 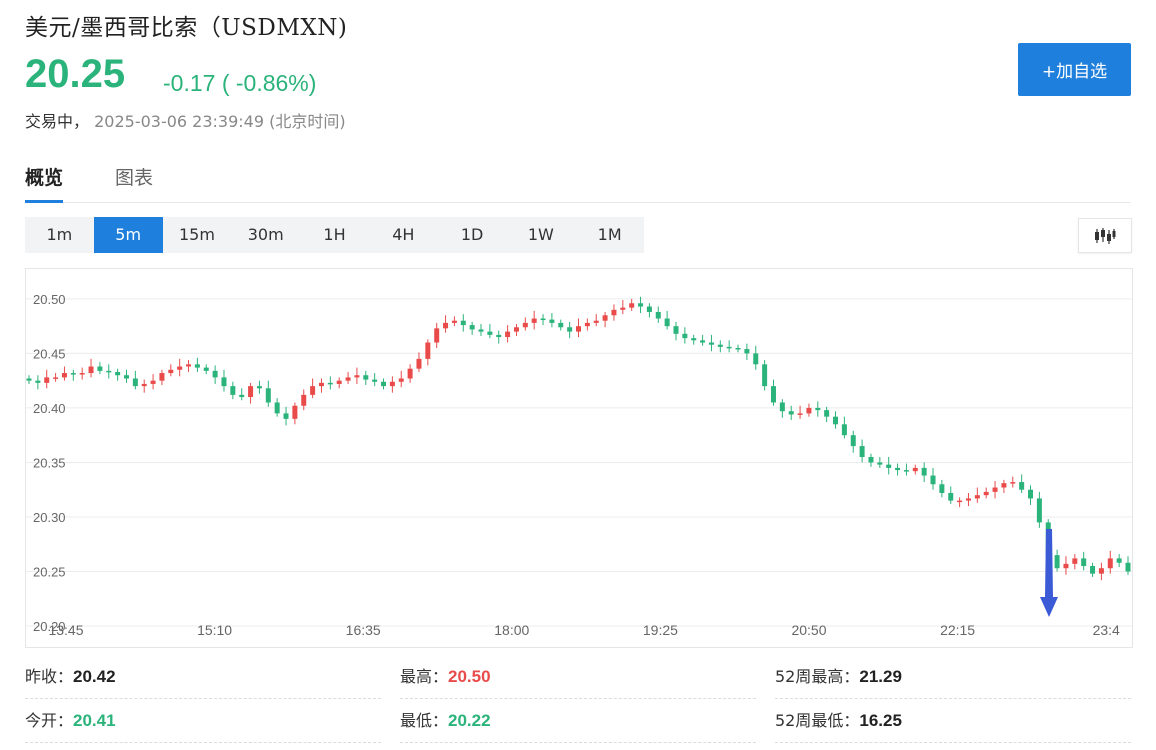 What do you see at coordinates (59, 235) in the screenshot?
I see `period-1m: 1m` at bounding box center [59, 235].